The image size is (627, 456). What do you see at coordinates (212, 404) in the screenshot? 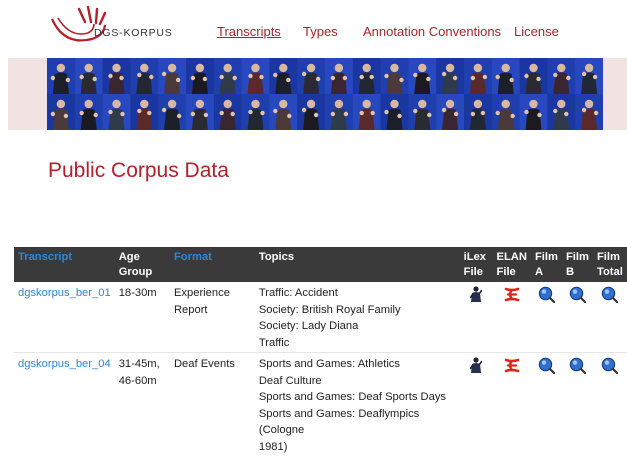
I see `format-cell: Deaf Events` at bounding box center [212, 404].